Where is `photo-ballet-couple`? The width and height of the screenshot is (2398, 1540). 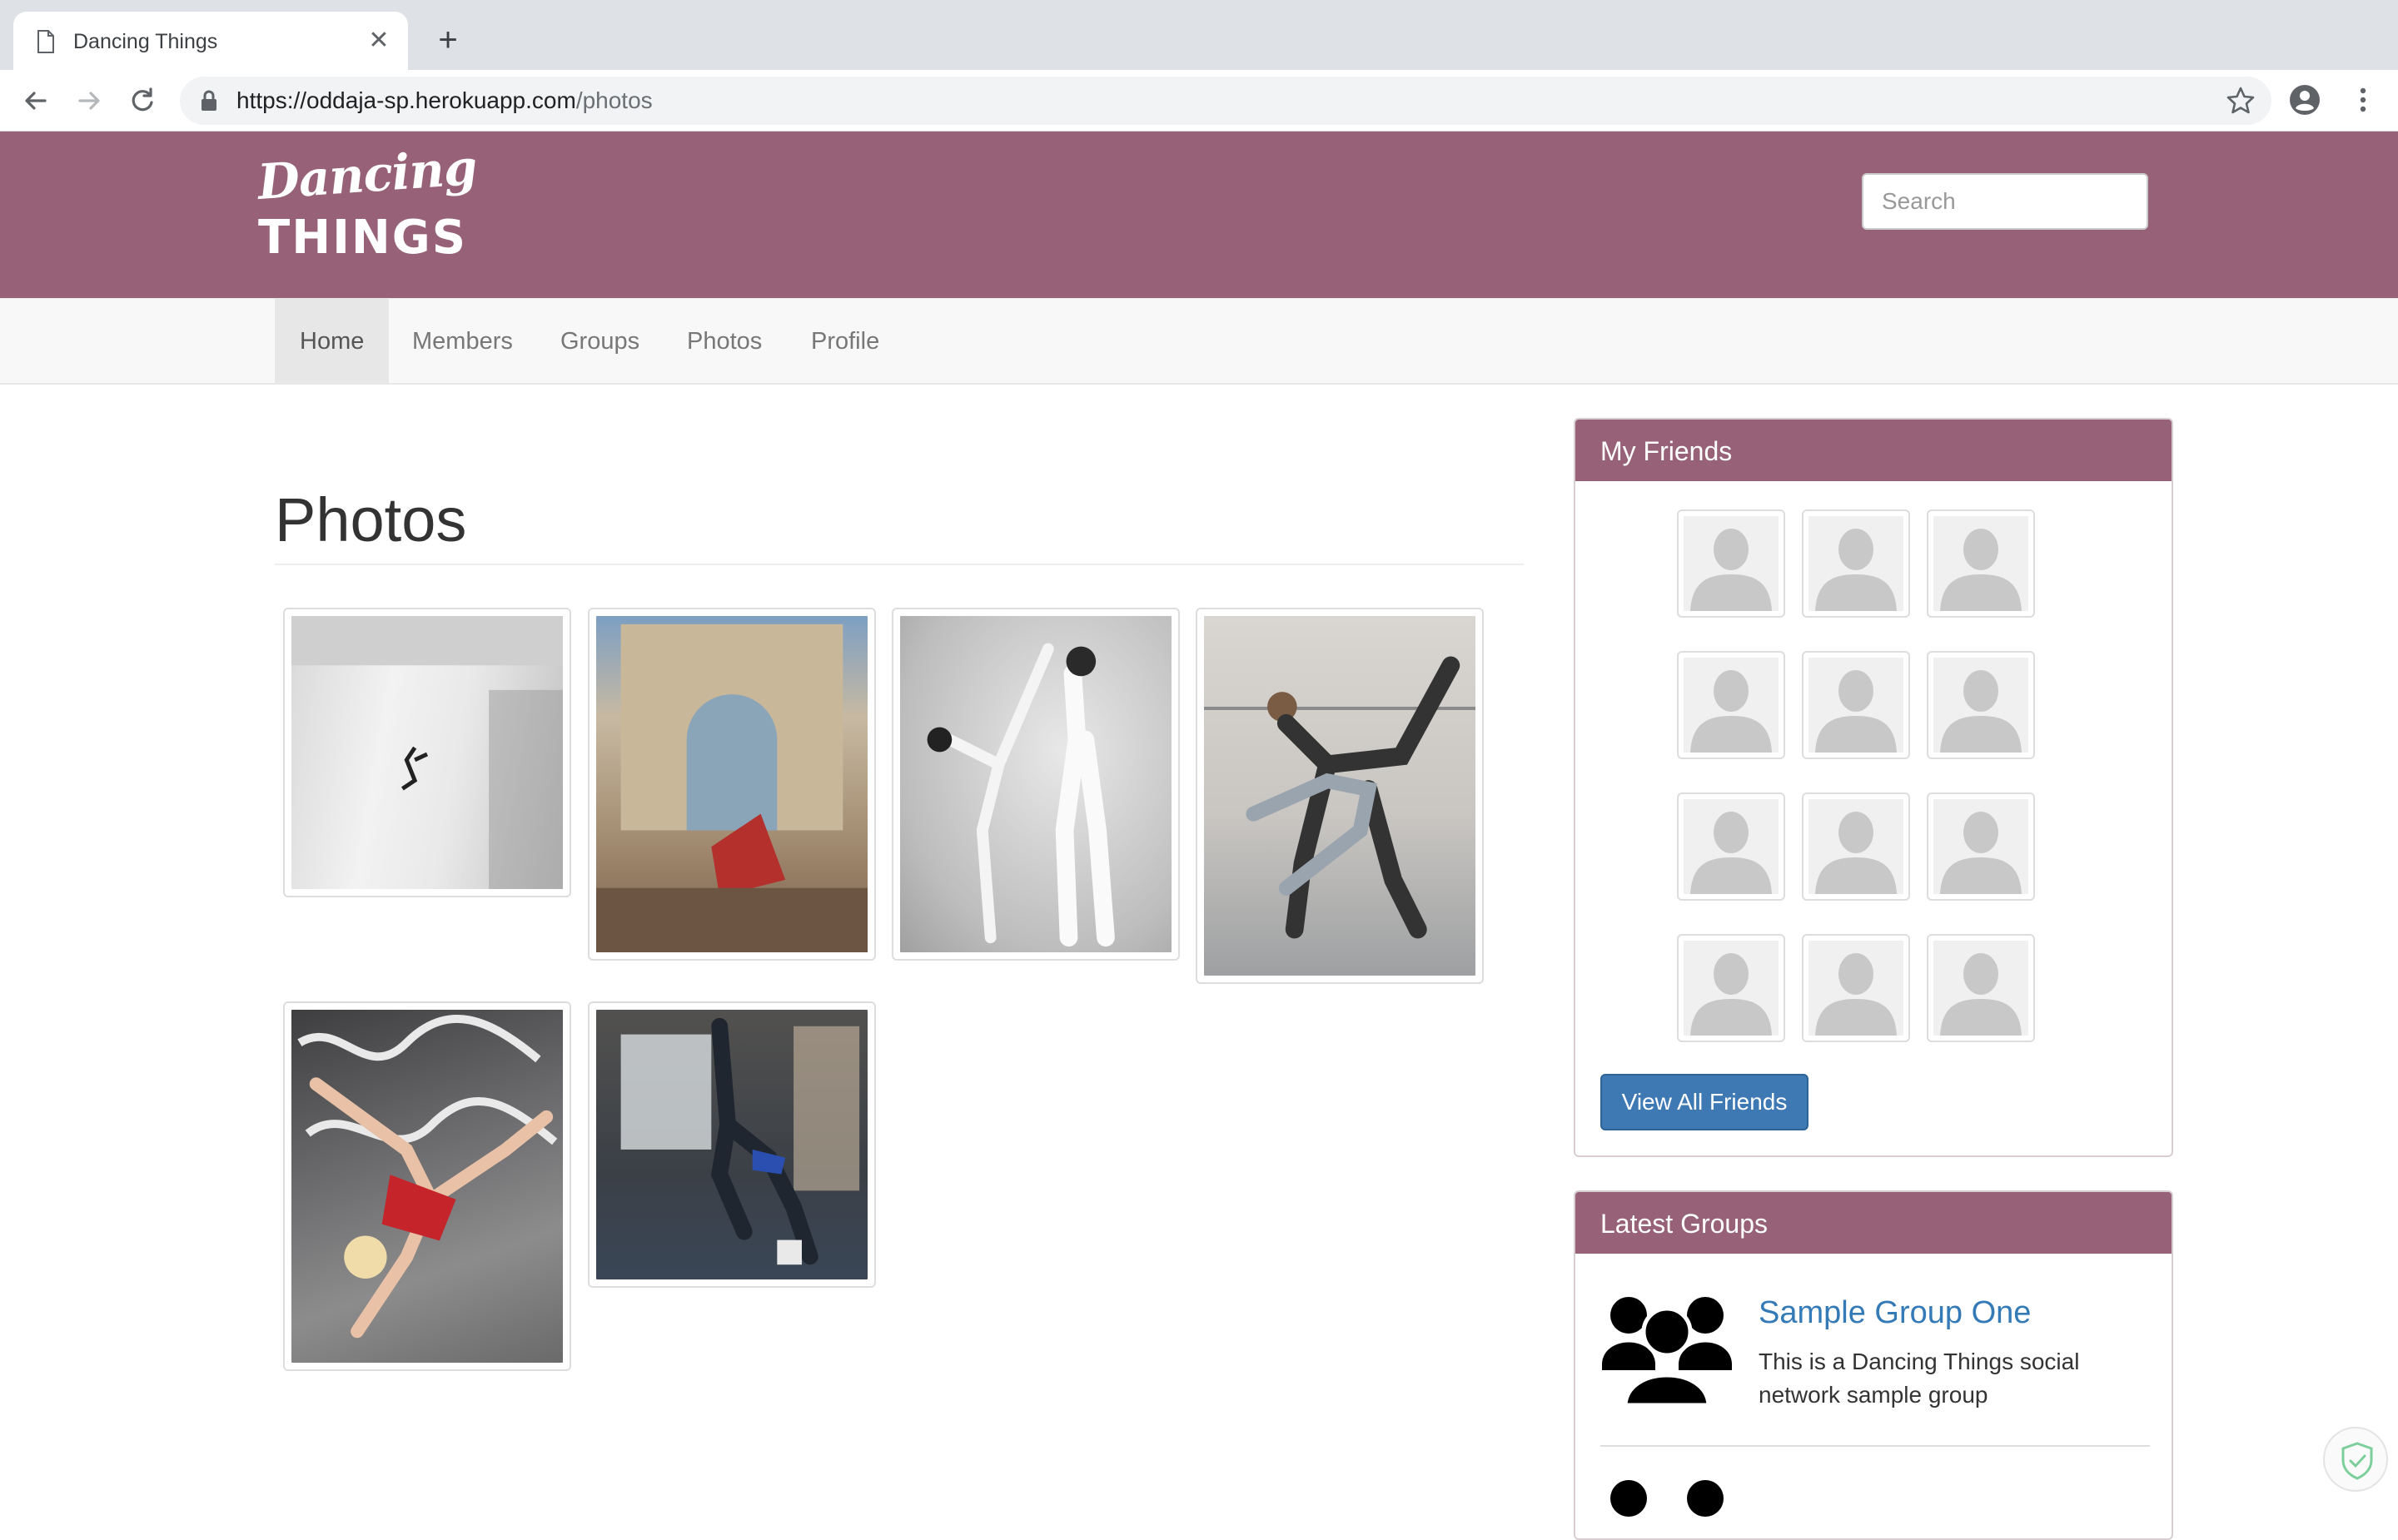 photo-ballet-couple is located at coordinates (1036, 784).